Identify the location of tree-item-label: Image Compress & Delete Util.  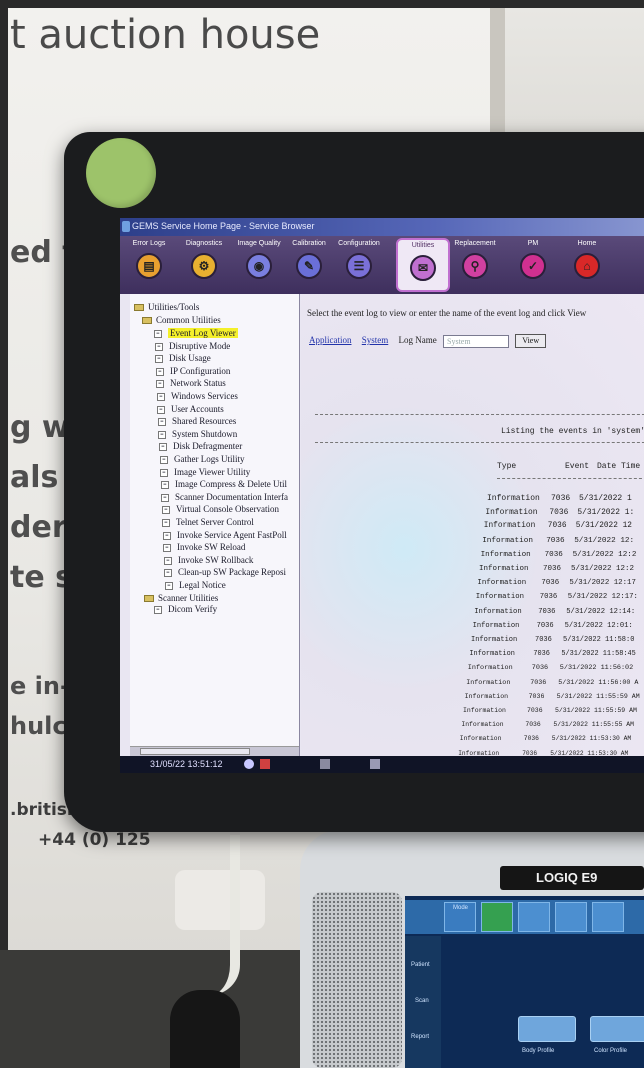
(231, 484).